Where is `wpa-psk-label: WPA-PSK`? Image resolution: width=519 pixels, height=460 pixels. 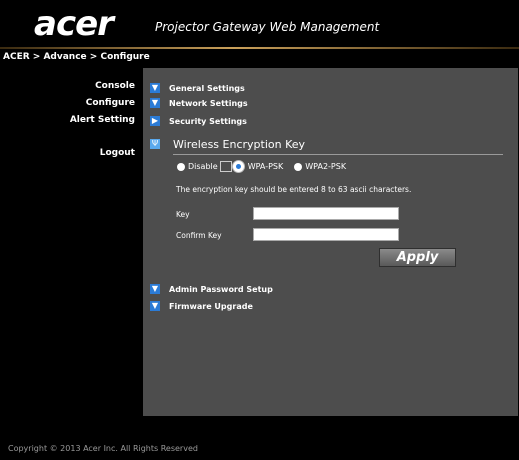 wpa-psk-label: WPA-PSK is located at coordinates (265, 166).